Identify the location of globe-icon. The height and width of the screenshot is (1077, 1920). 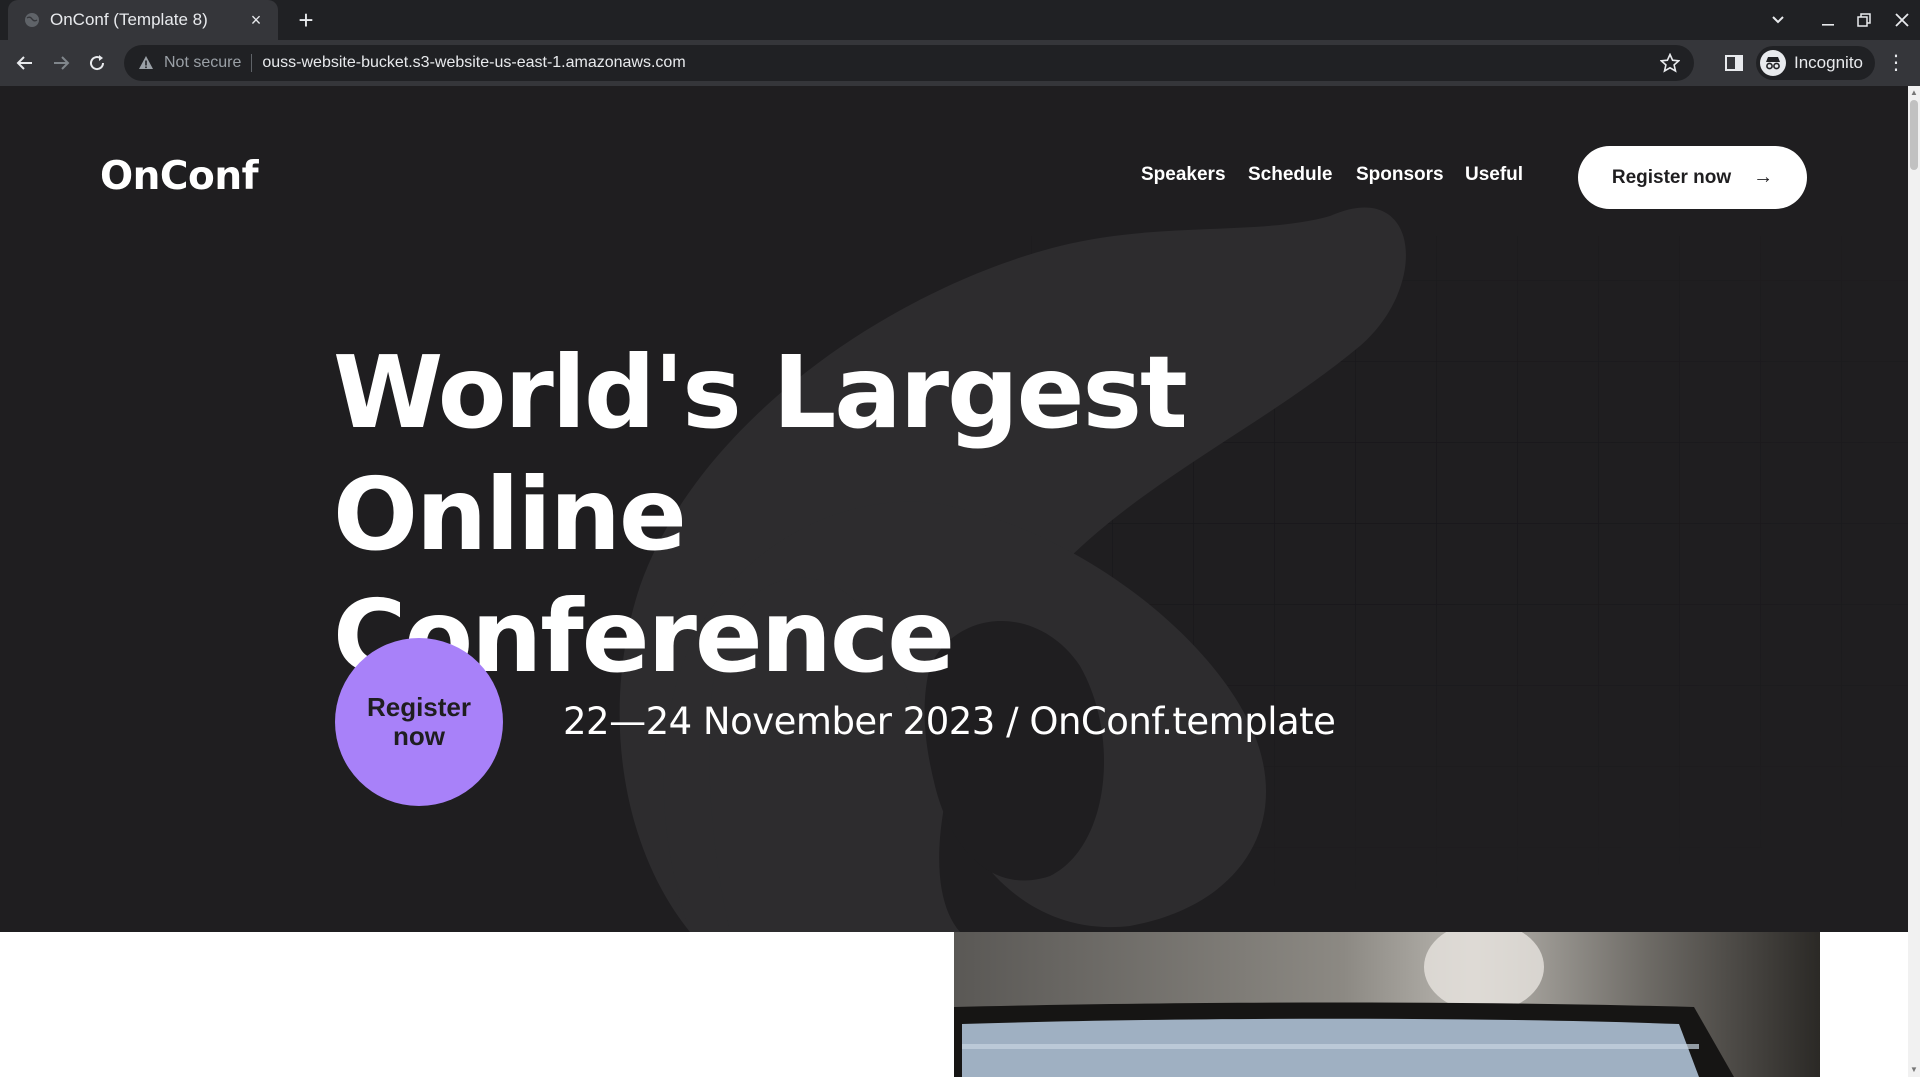
(32, 20).